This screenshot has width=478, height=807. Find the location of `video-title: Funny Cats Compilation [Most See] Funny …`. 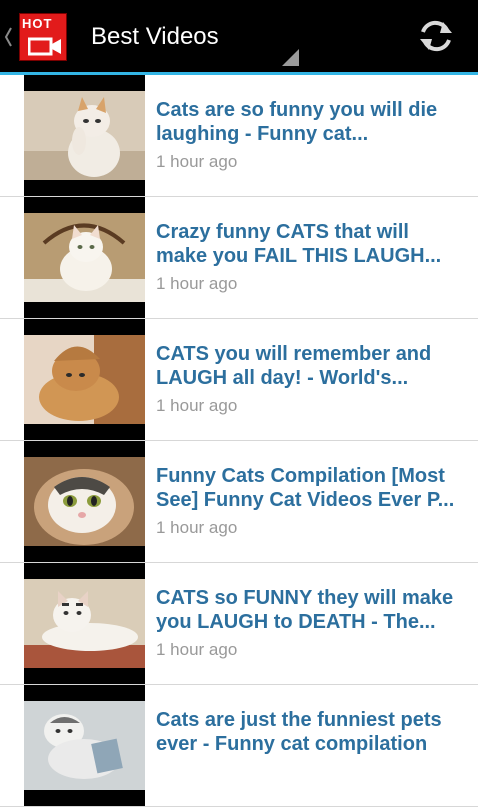

video-title: Funny Cats Compilation [Most See] Funny … is located at coordinates (306, 488).